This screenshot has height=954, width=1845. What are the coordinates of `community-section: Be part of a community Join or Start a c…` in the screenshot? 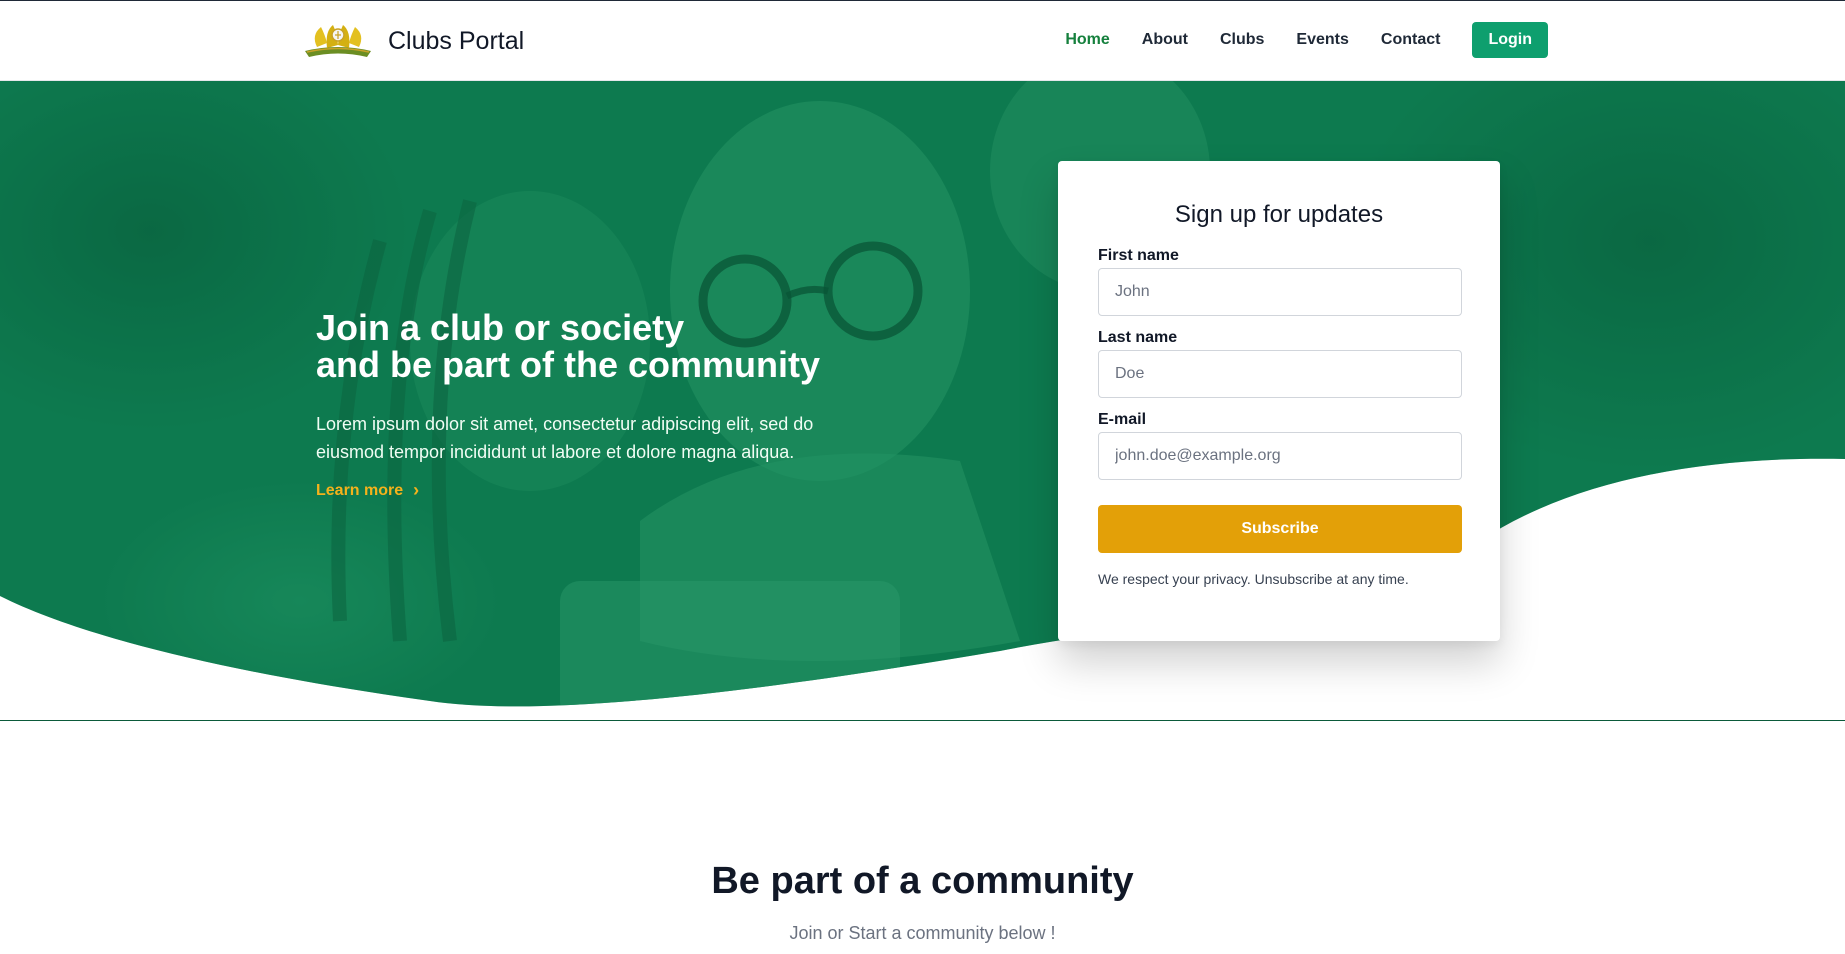 It's located at (922, 902).